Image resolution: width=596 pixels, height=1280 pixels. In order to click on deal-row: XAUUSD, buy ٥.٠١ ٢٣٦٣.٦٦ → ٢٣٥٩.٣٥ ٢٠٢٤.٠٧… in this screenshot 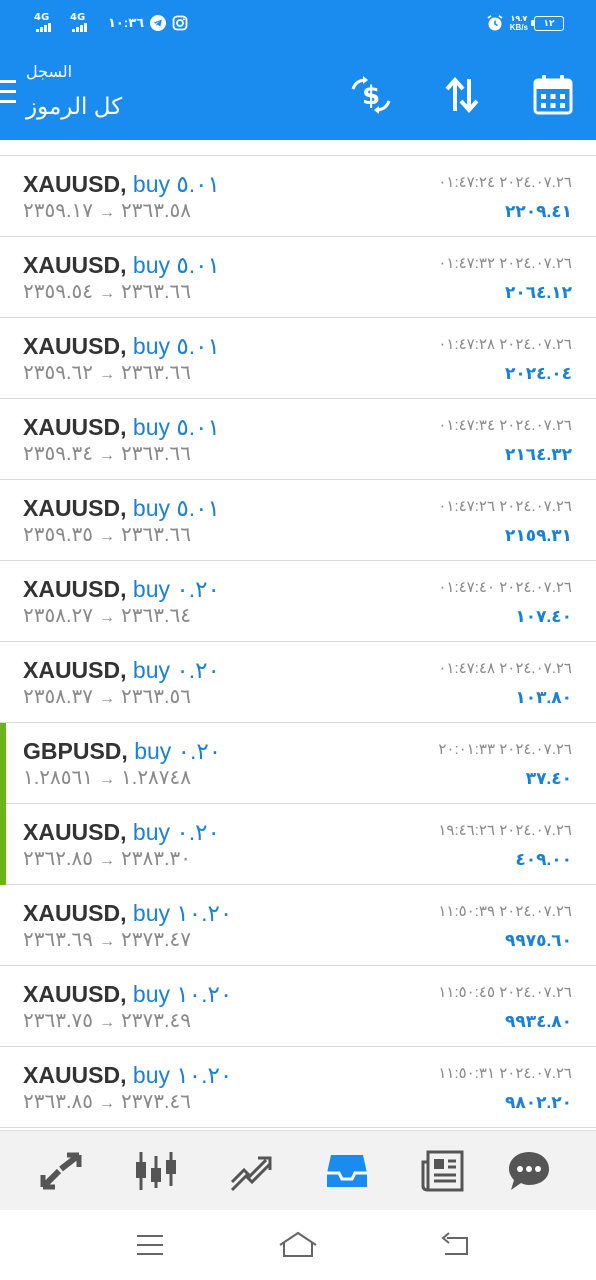, I will do `click(298, 520)`.